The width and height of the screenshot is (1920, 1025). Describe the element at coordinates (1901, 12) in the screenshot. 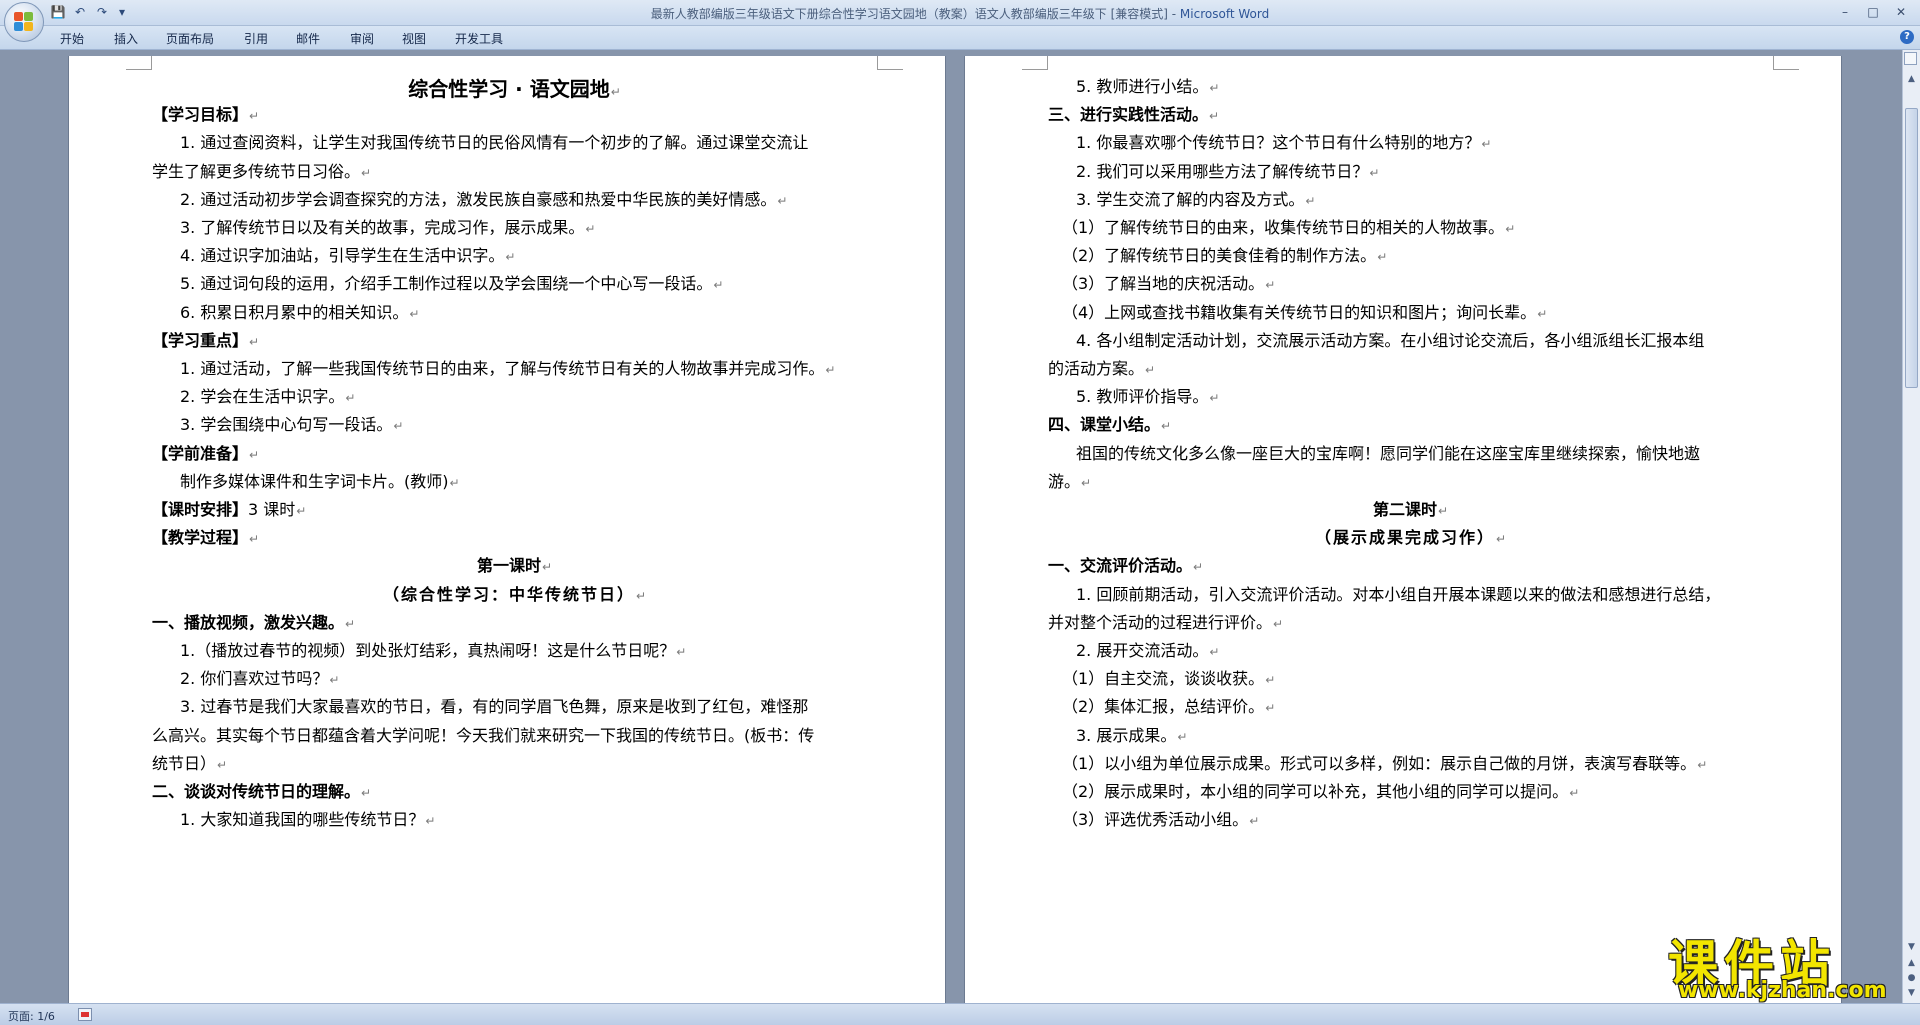

I see `close-button: ✕` at that location.